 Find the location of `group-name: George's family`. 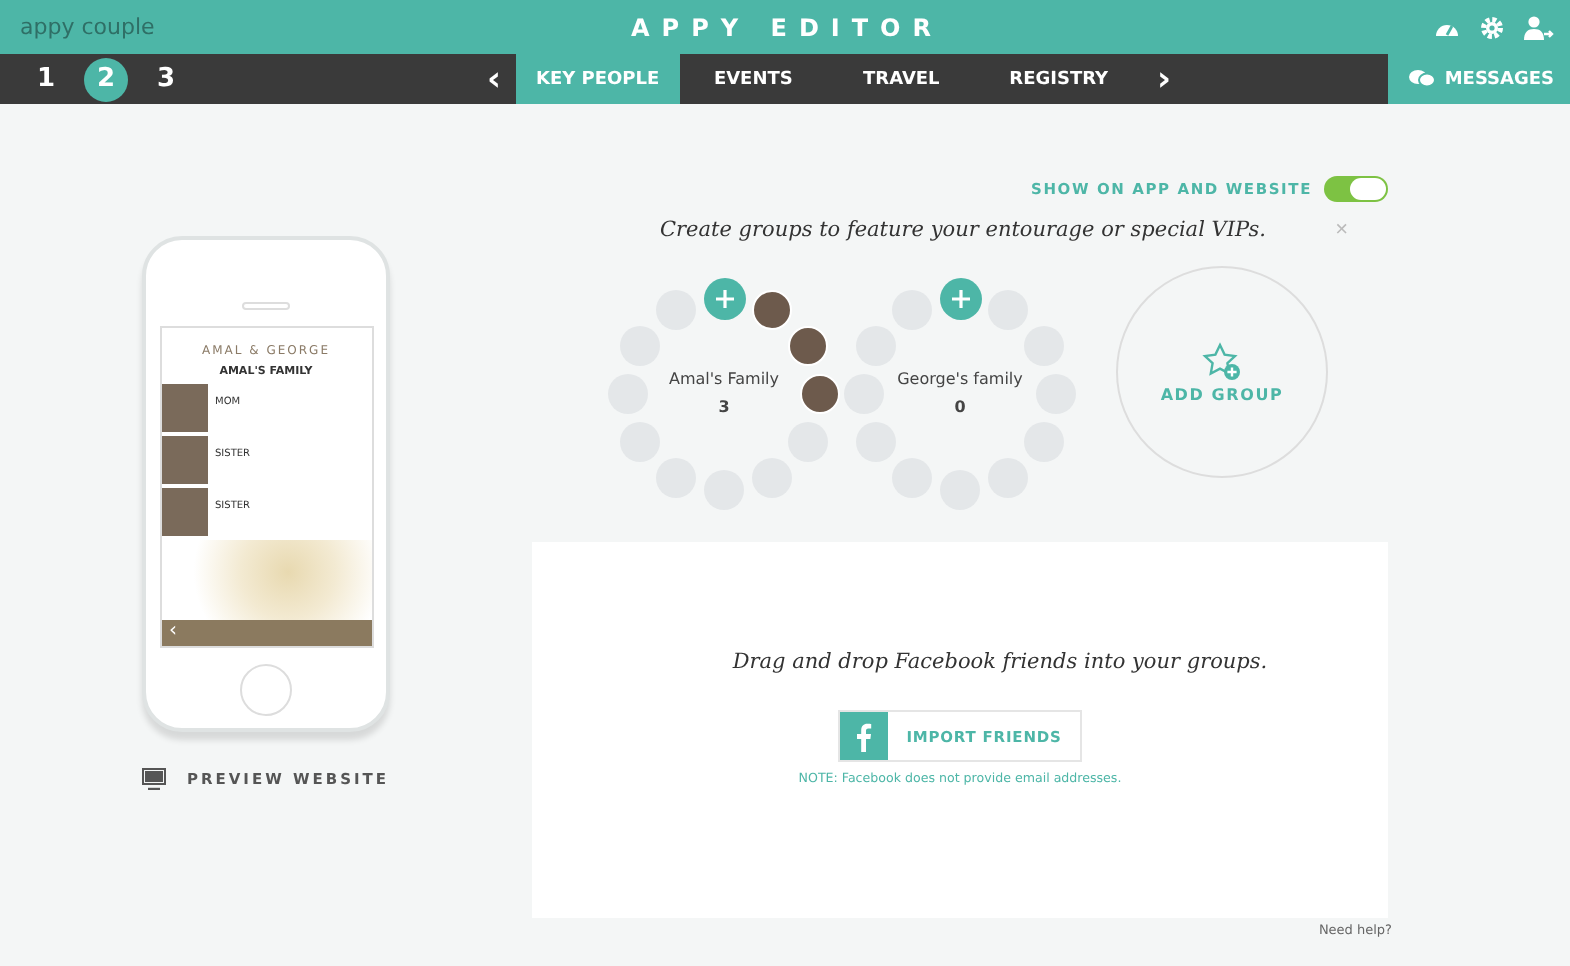

group-name: George's family is located at coordinates (960, 379).